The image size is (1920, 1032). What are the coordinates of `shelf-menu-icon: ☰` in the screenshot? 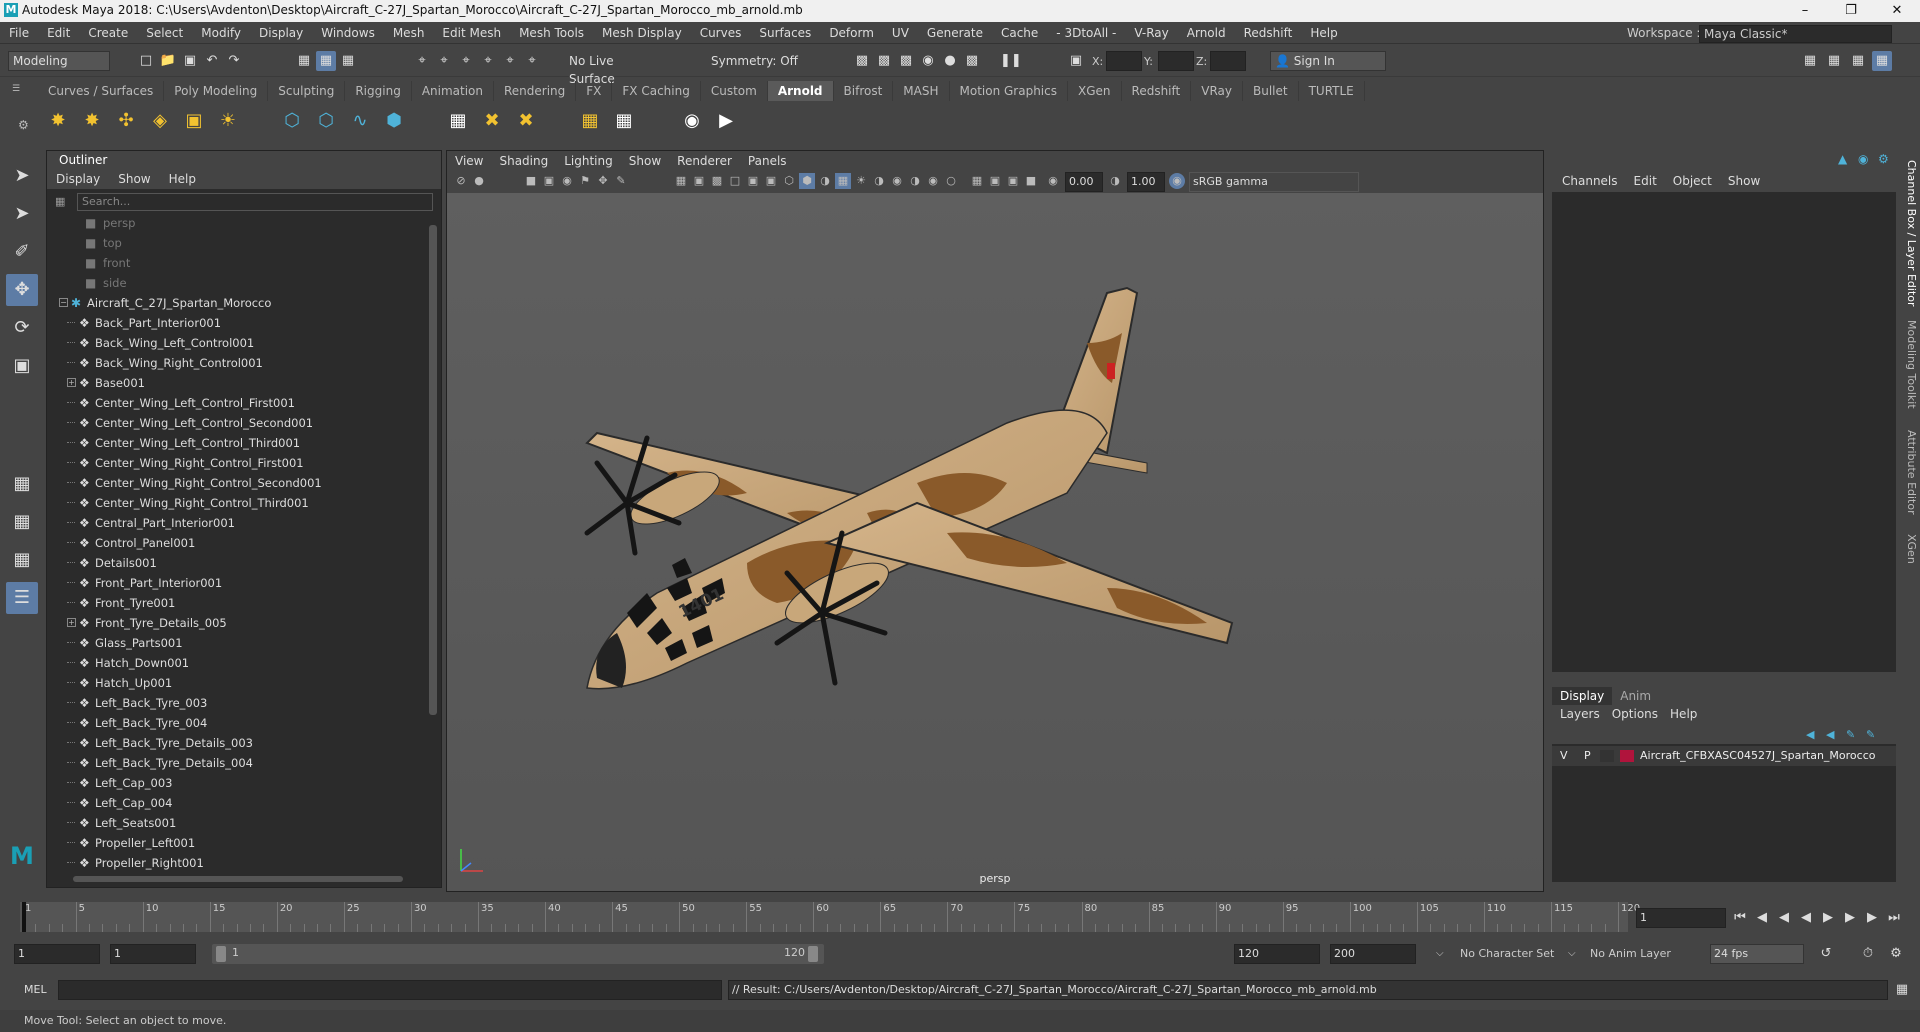 It's located at (20, 89).